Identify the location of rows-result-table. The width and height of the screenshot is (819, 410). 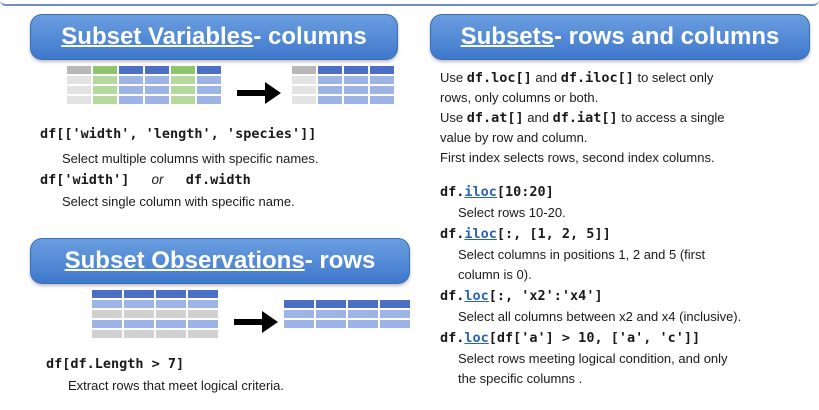
(347, 314).